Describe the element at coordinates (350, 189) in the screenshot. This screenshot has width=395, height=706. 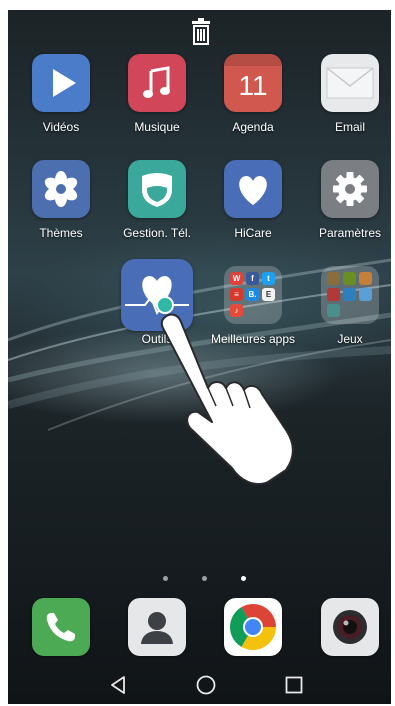
I see `gear-icon` at that location.